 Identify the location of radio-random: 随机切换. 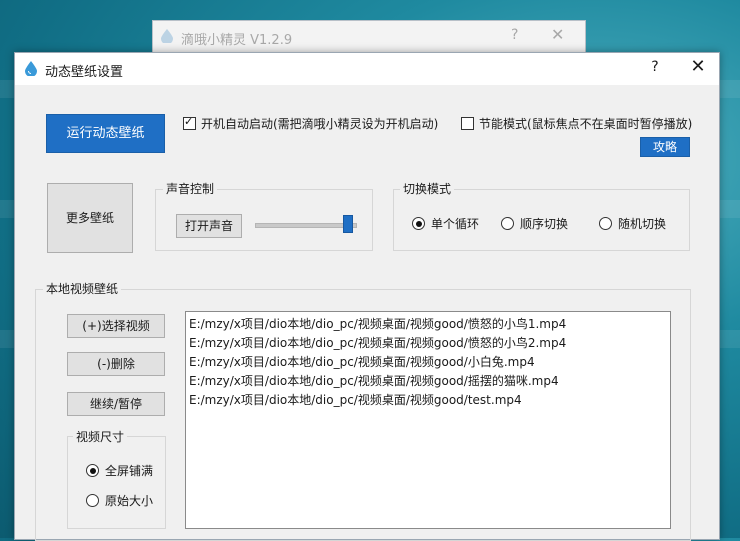
(632, 223).